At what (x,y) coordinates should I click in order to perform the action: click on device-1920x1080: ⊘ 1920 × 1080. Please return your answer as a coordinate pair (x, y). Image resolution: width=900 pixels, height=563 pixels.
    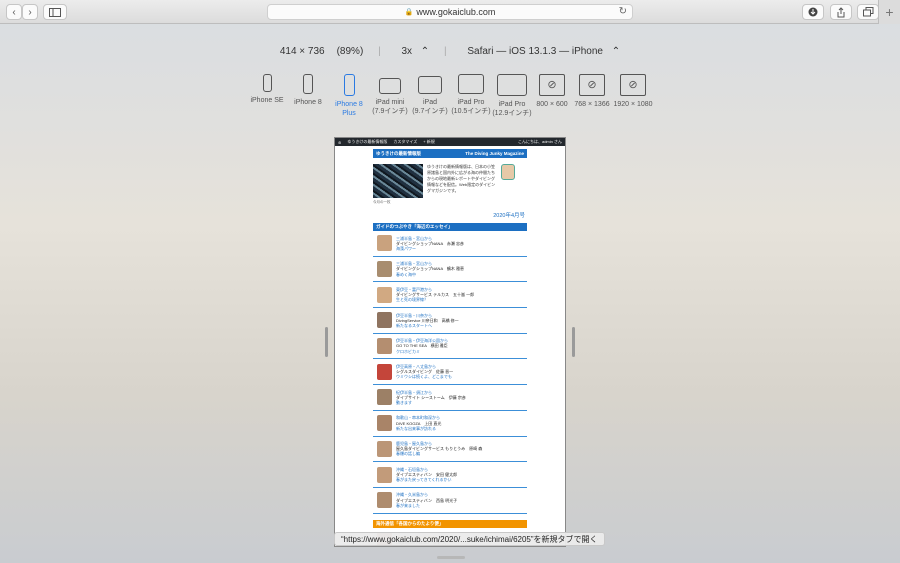
    Looking at the image, I should click on (633, 91).